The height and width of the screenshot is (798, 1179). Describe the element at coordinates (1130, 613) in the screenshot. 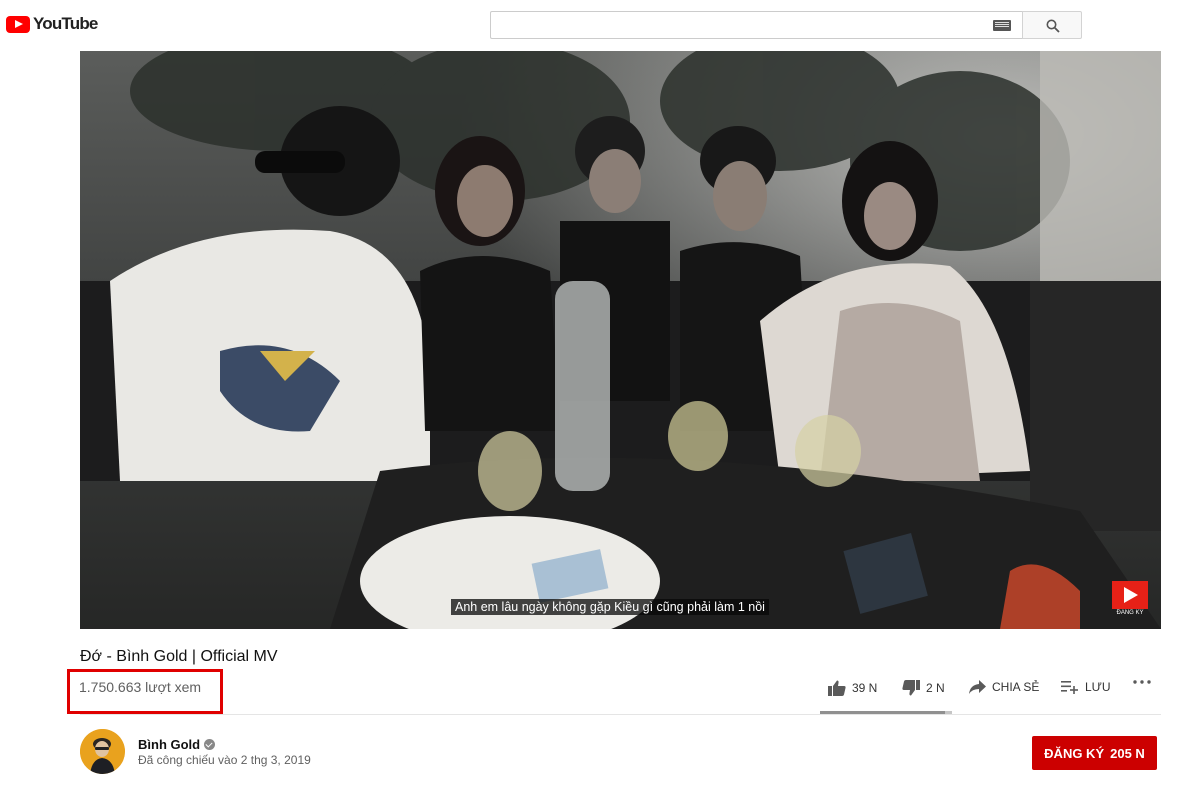

I see `watermark-label: ĐĂNG KÝ` at that location.